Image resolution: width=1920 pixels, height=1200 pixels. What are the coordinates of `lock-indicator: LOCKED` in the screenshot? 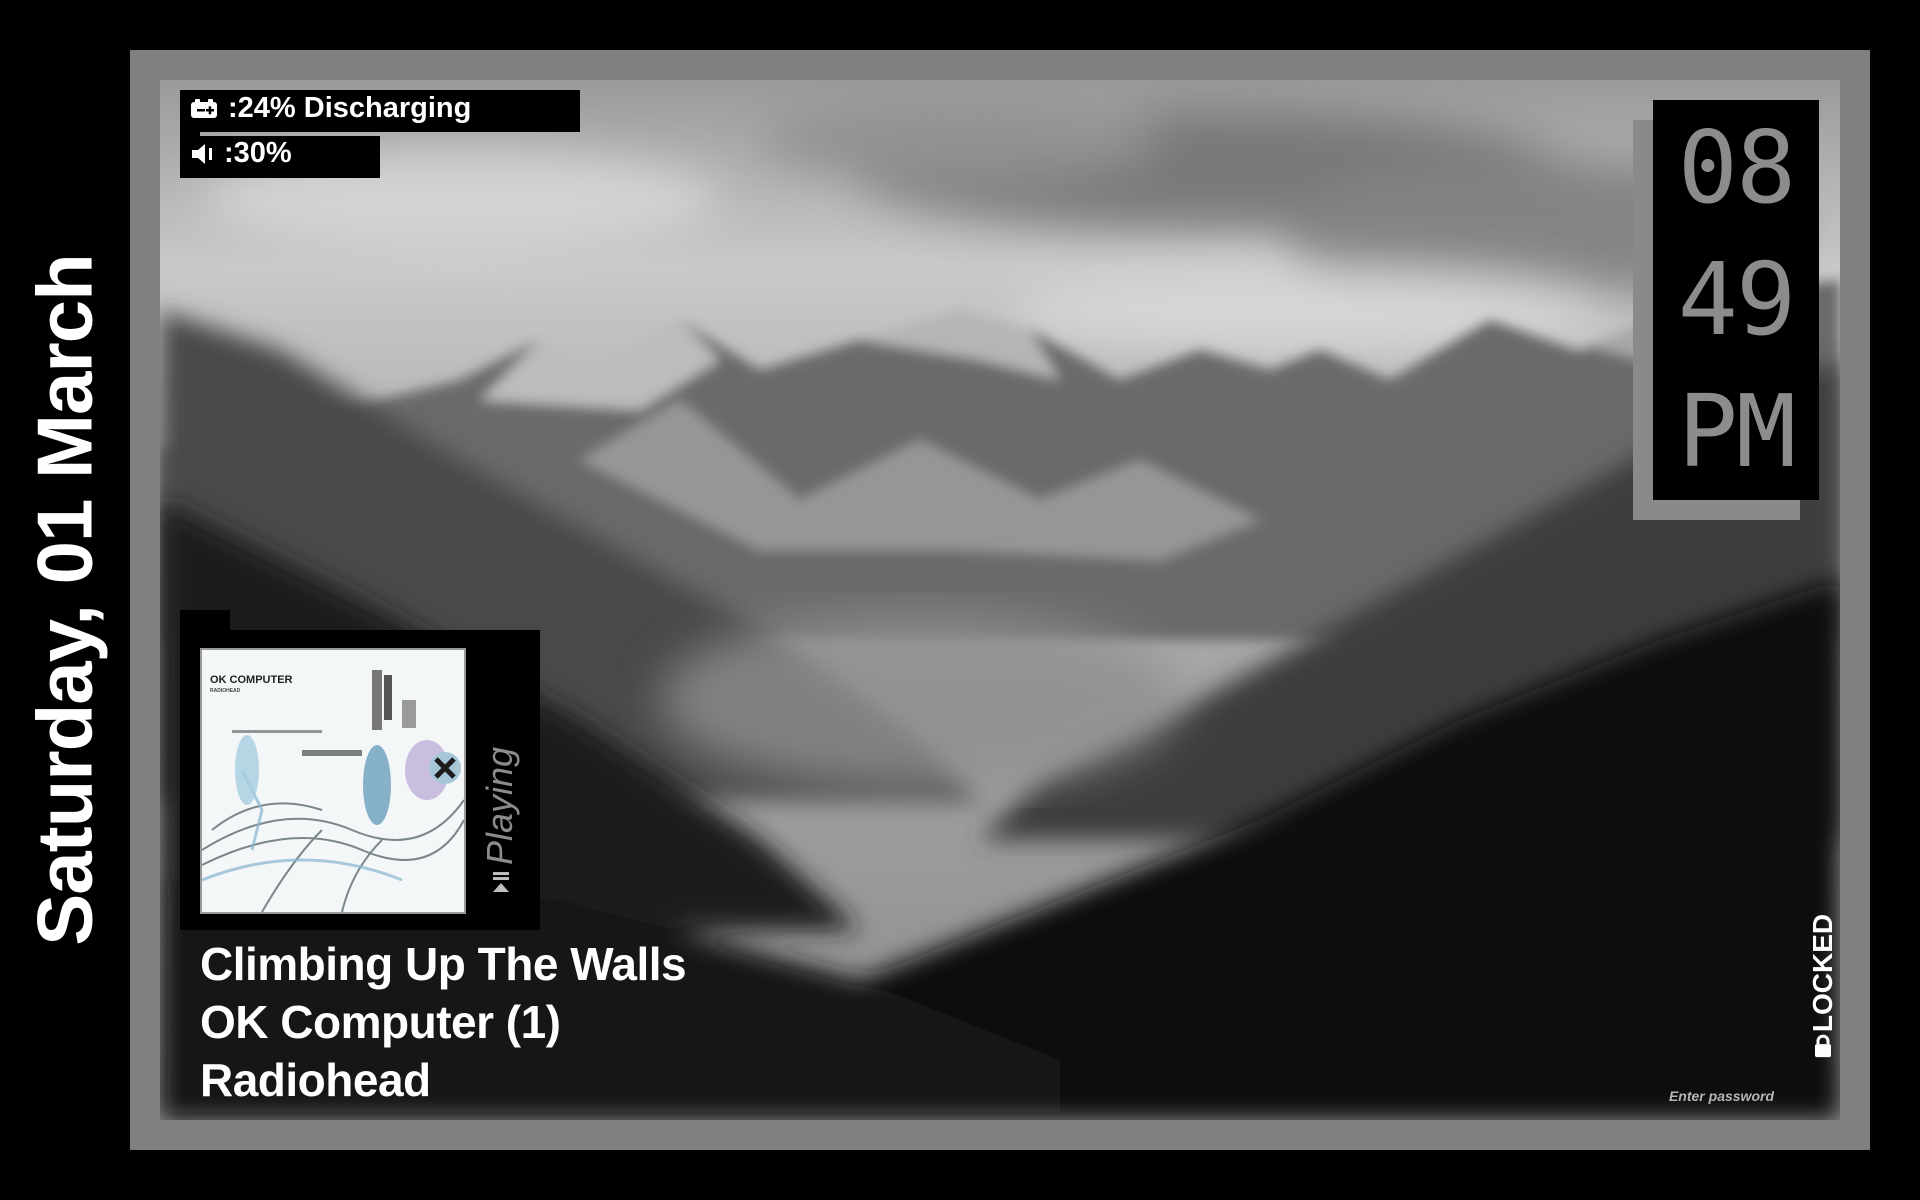 It's located at (1823, 985).